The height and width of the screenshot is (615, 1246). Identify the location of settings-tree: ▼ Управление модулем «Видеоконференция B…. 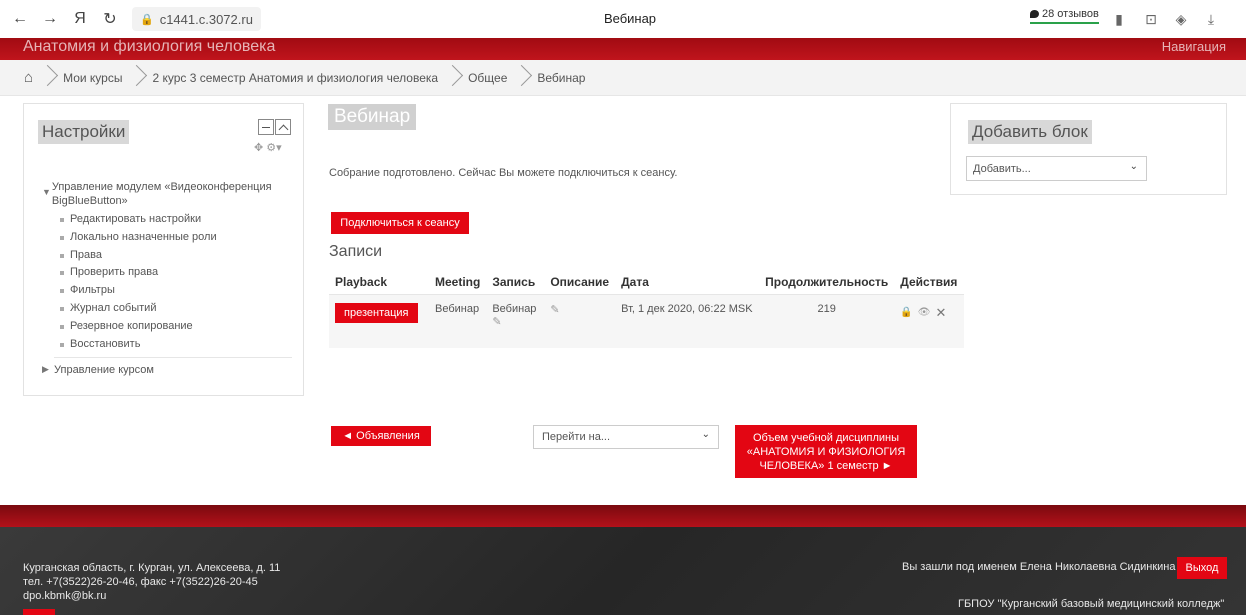
(169, 278).